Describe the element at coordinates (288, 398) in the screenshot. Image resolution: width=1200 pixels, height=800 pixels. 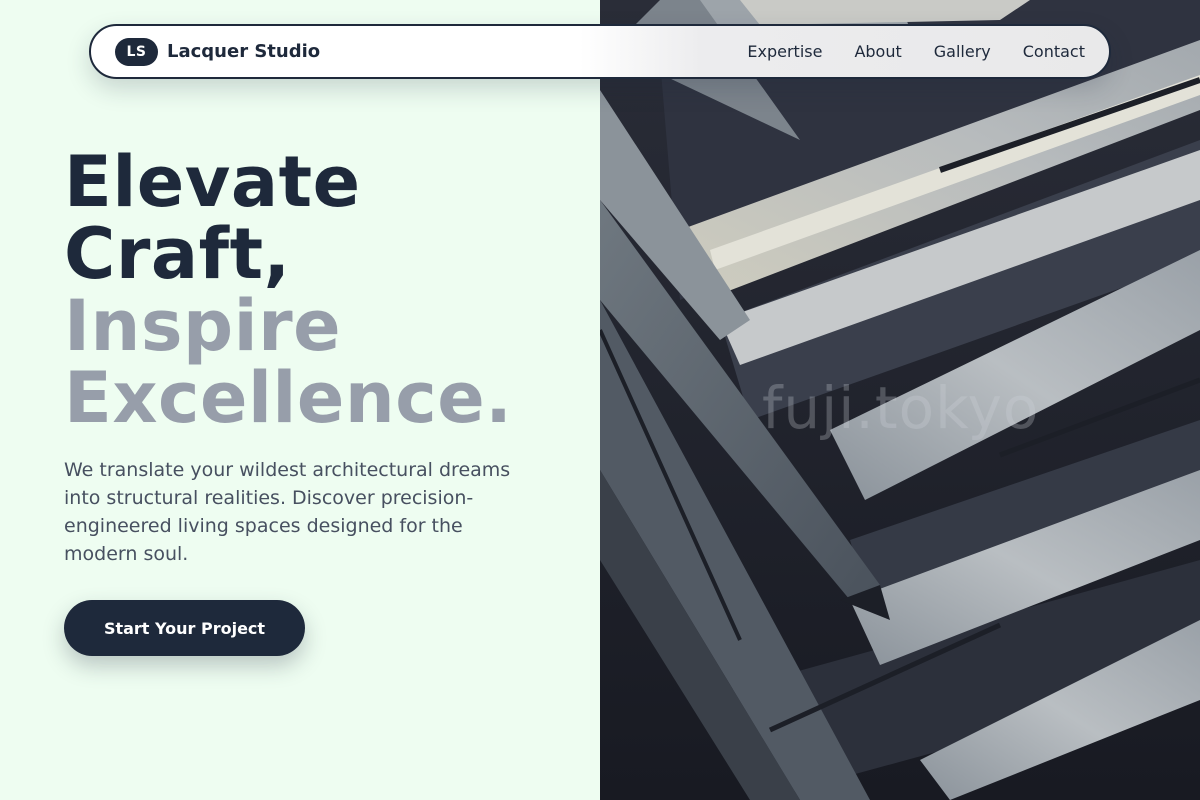
I see `hero-heading-line: Excellence.` at that location.